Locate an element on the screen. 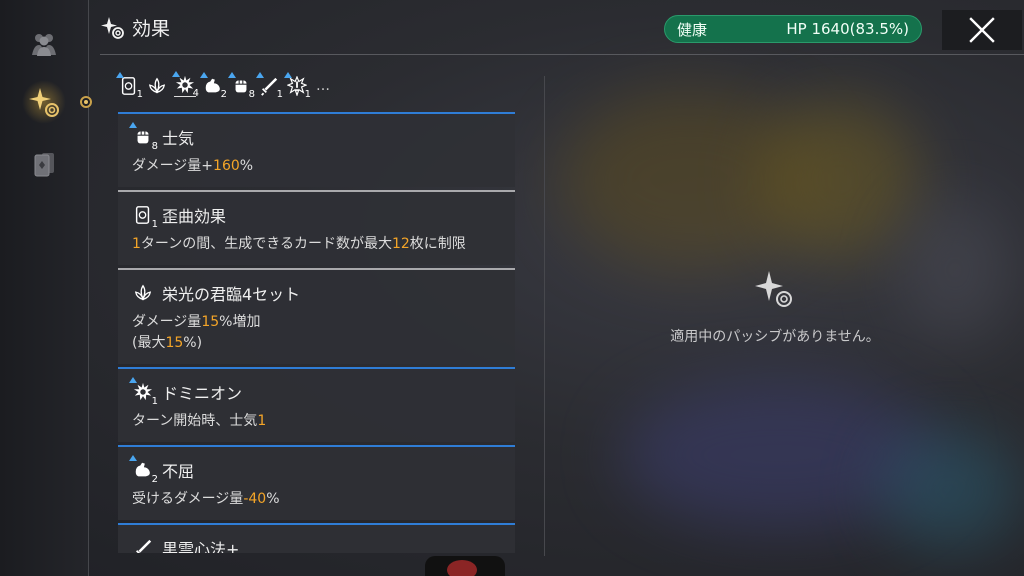 Image resolution: width=1024 pixels, height=576 pixels. sidebar-cards-button is located at coordinates (44, 164).